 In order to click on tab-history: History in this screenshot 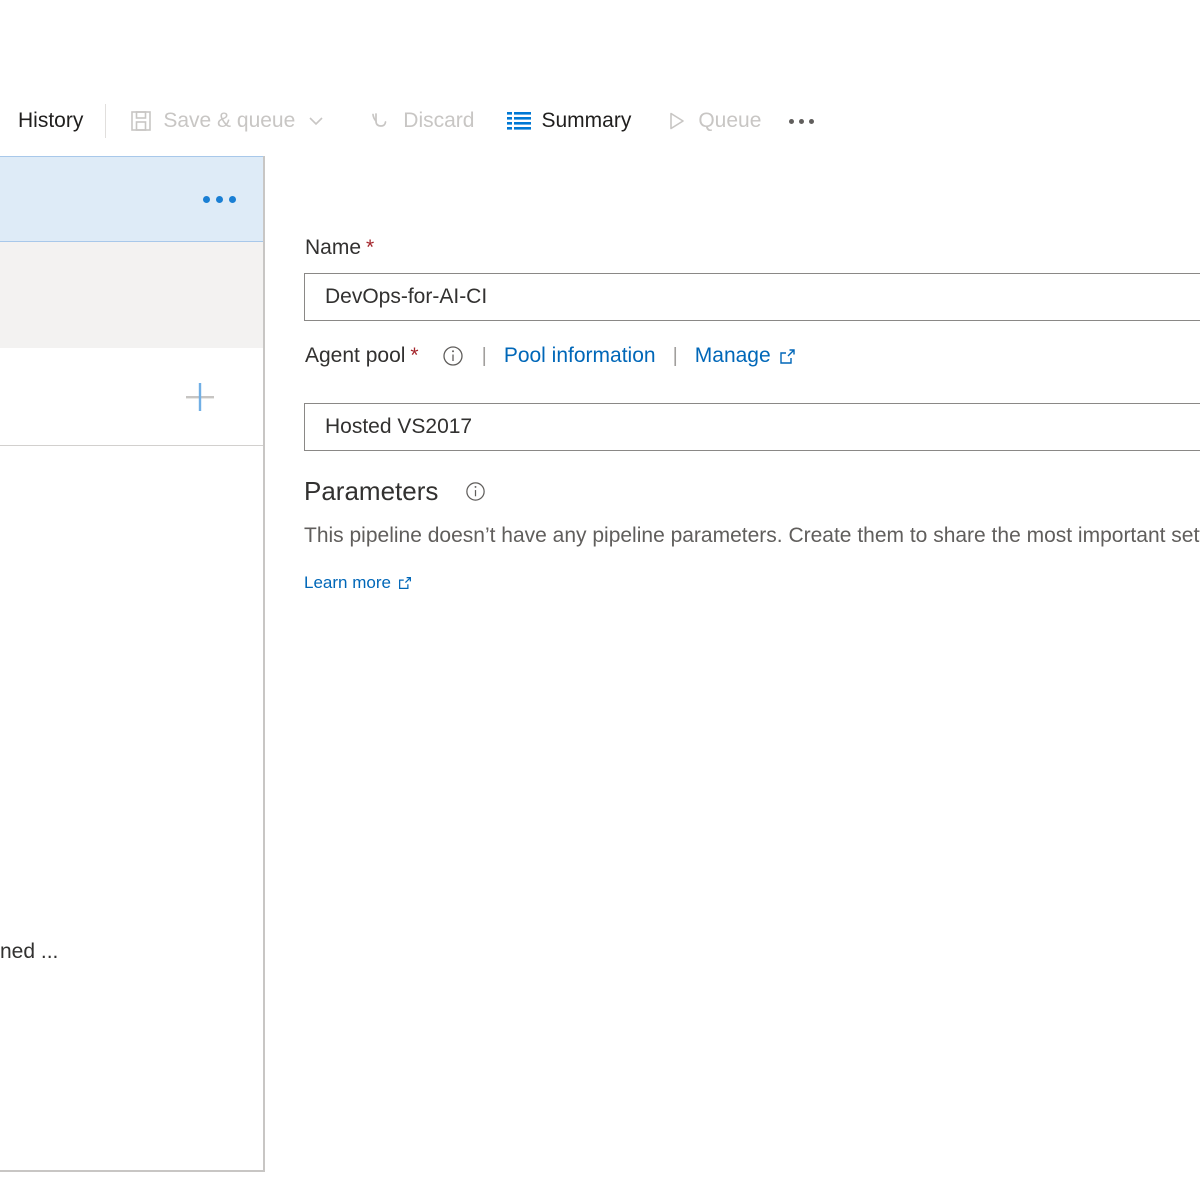, I will do `click(49, 121)`.